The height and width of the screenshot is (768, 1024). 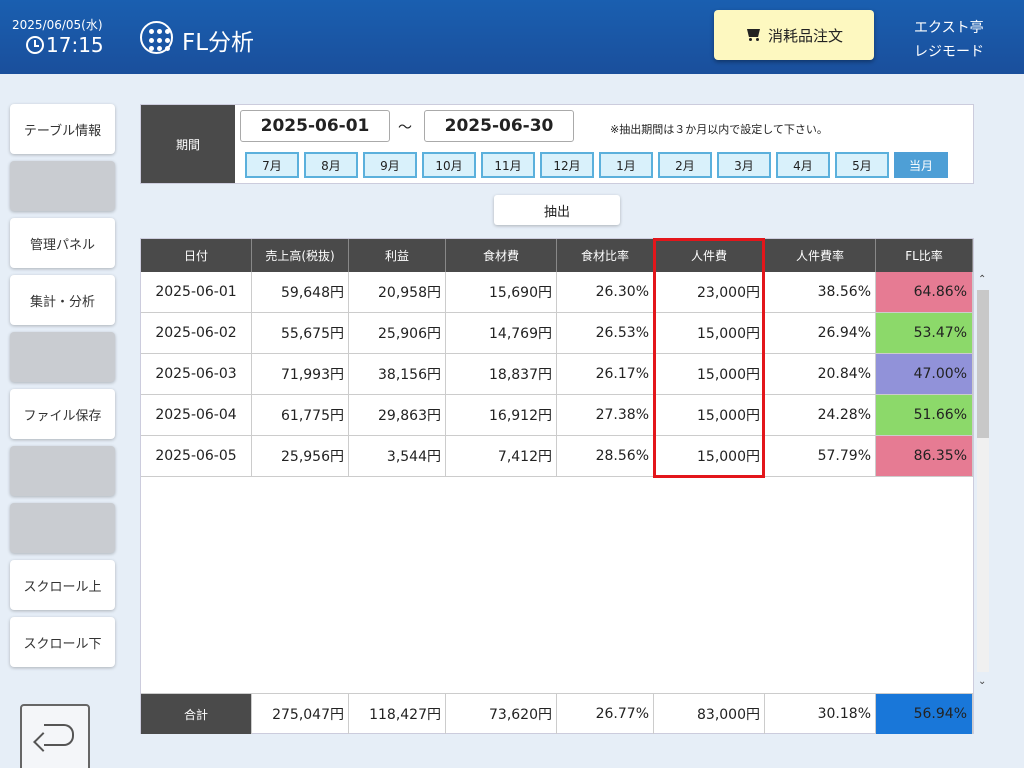 What do you see at coordinates (709, 714) in the screenshot?
I see `total-cell: 83,000円` at bounding box center [709, 714].